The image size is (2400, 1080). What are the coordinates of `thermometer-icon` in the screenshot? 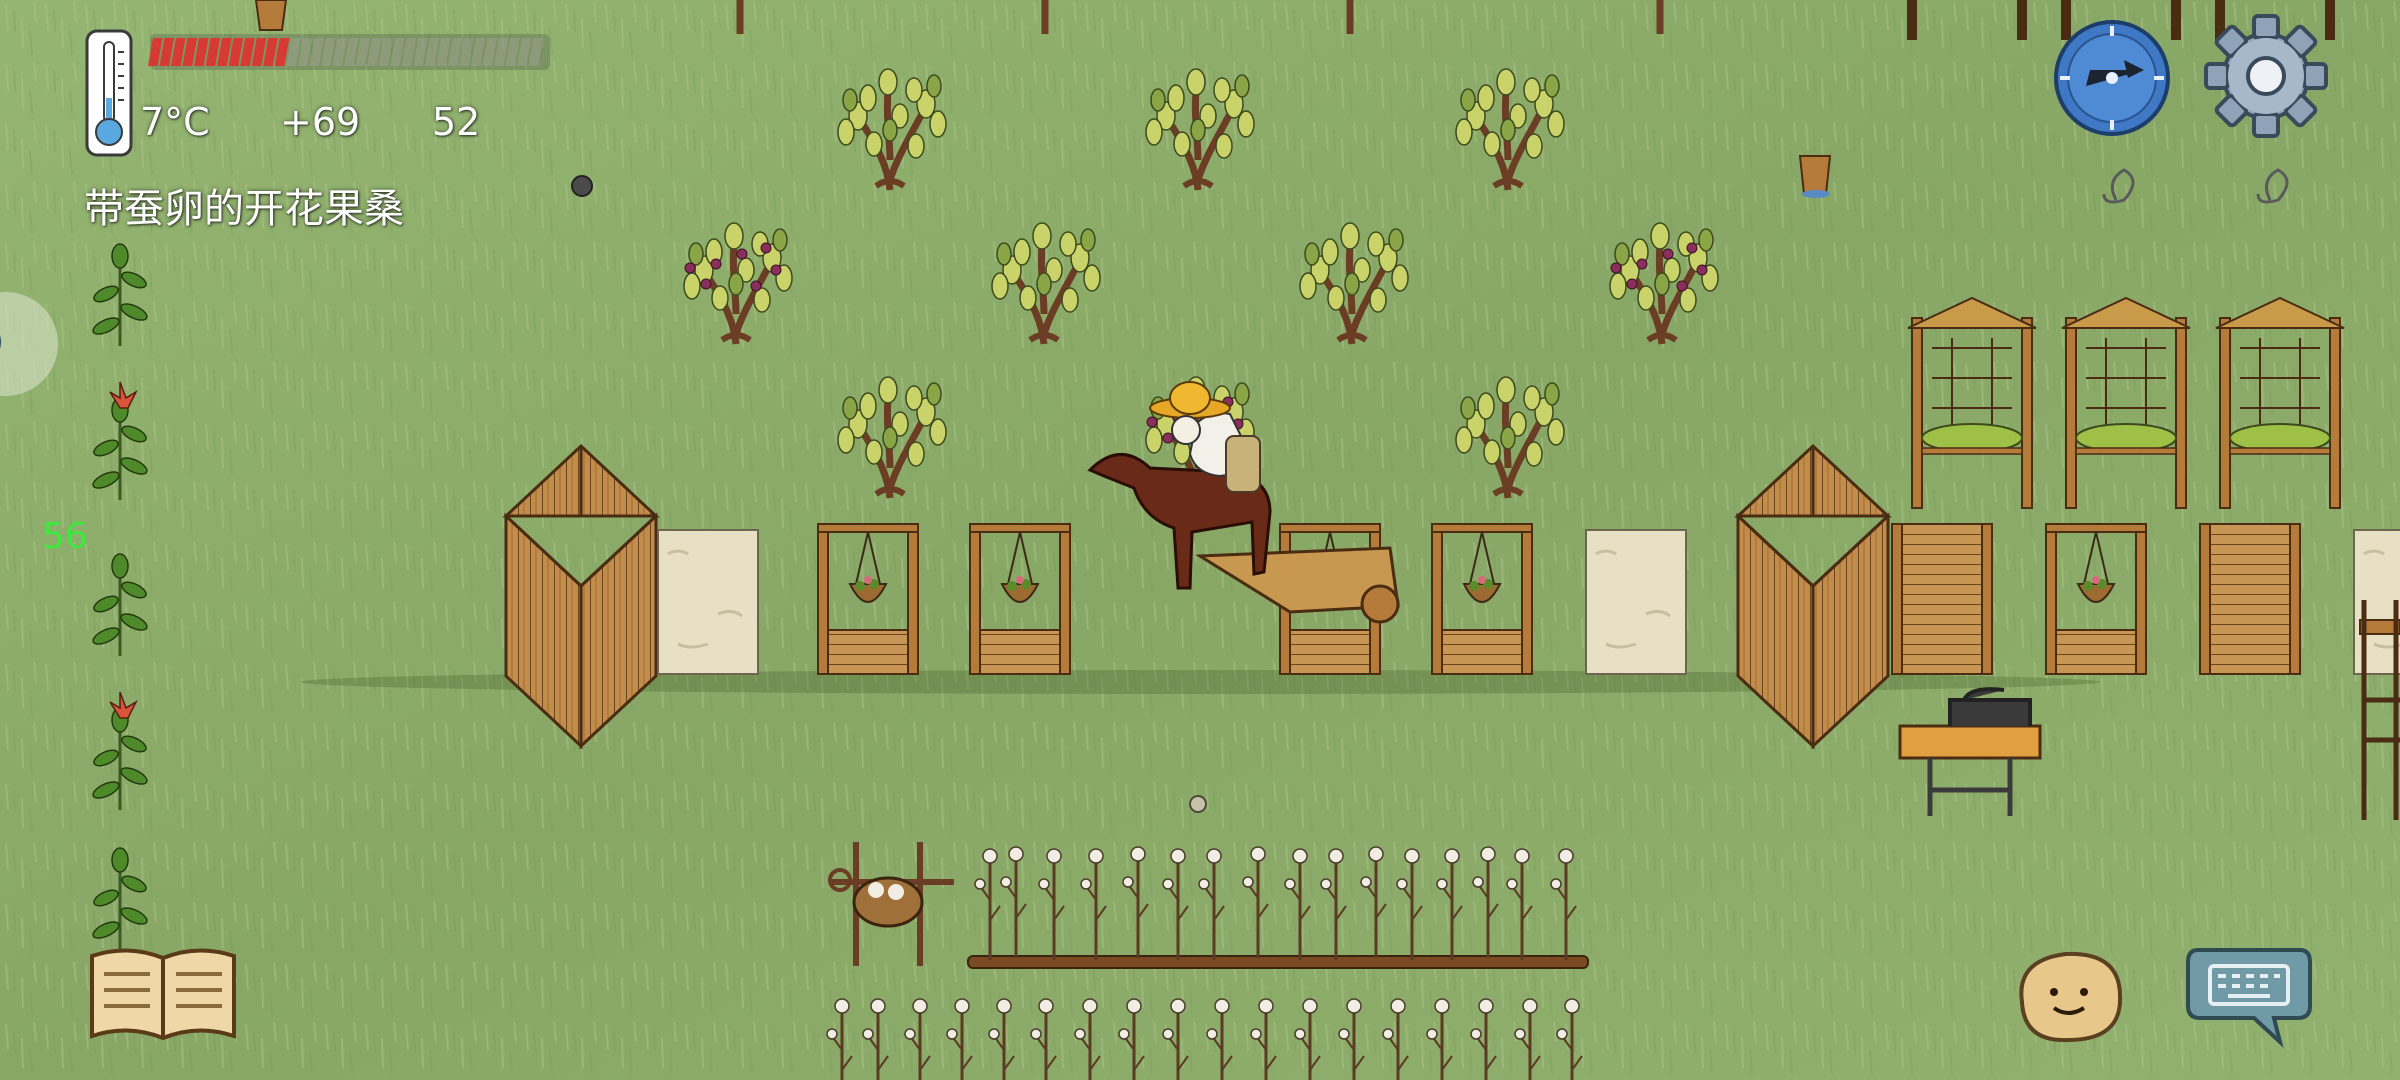 It's located at (109, 93).